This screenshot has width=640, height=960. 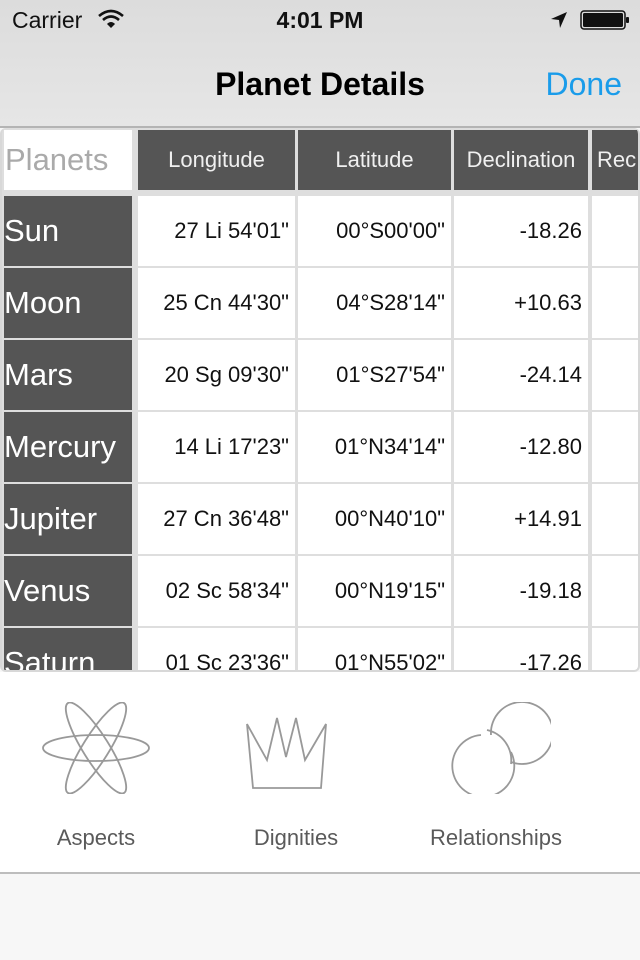 I want to click on longitude-cell: 20 Sg 09'30", so click(x=216, y=375).